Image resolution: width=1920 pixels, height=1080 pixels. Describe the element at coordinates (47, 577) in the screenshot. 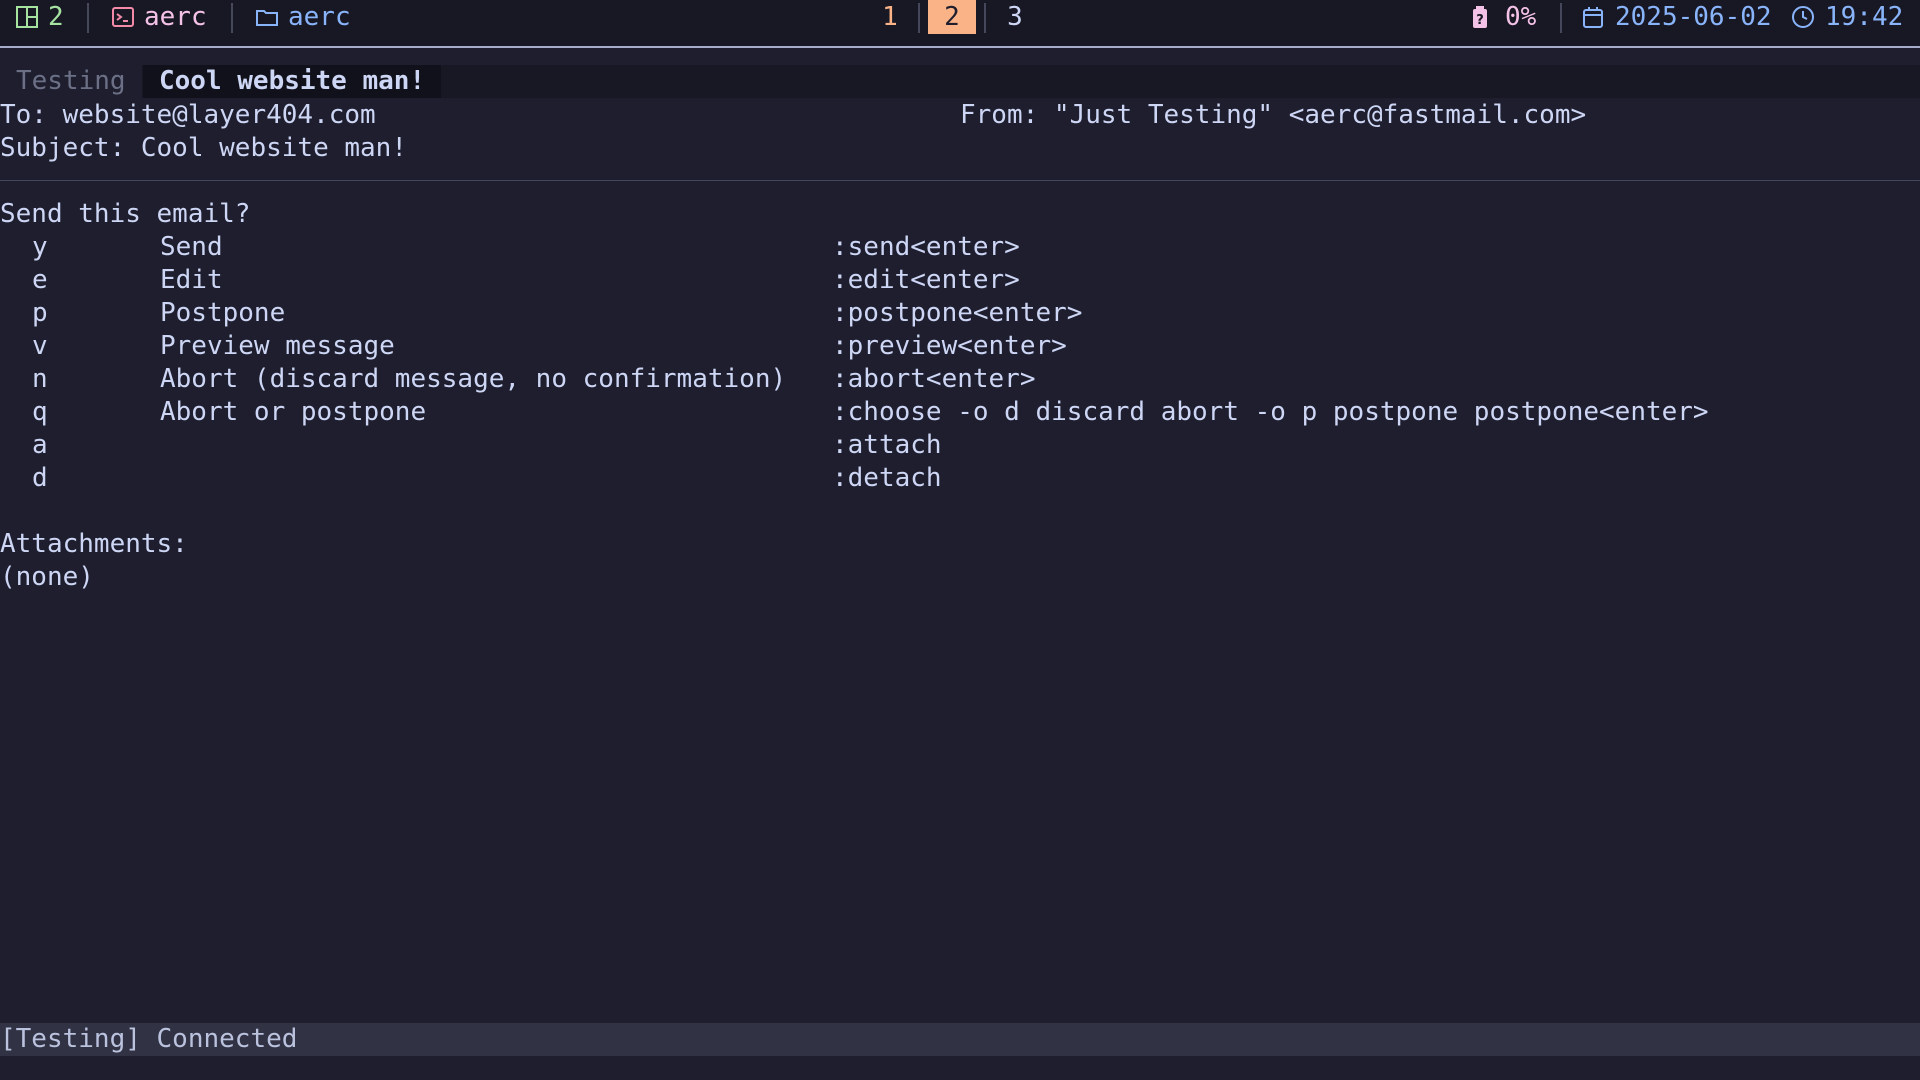

I see `attachments-list: (none)` at that location.